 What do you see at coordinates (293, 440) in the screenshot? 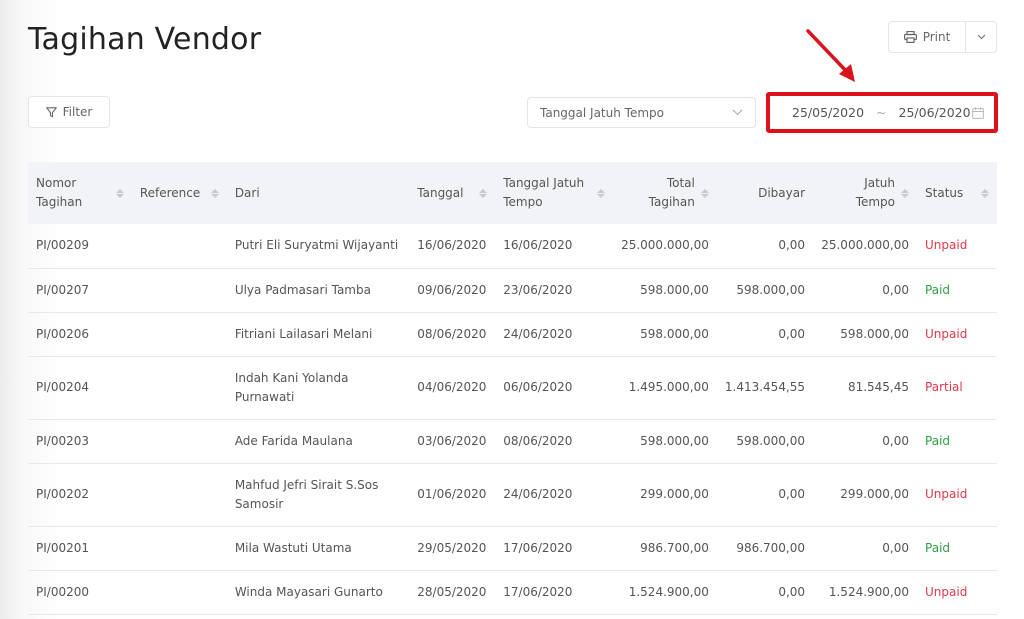
I see `cell-dari: Ade Farida Maulana` at bounding box center [293, 440].